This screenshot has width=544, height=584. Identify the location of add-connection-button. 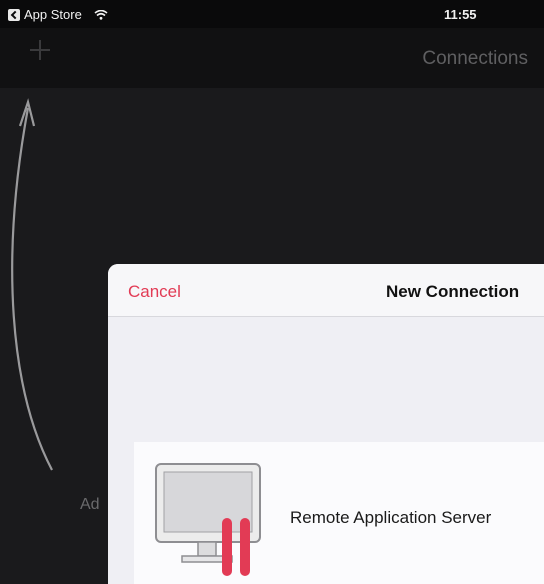
(40, 50).